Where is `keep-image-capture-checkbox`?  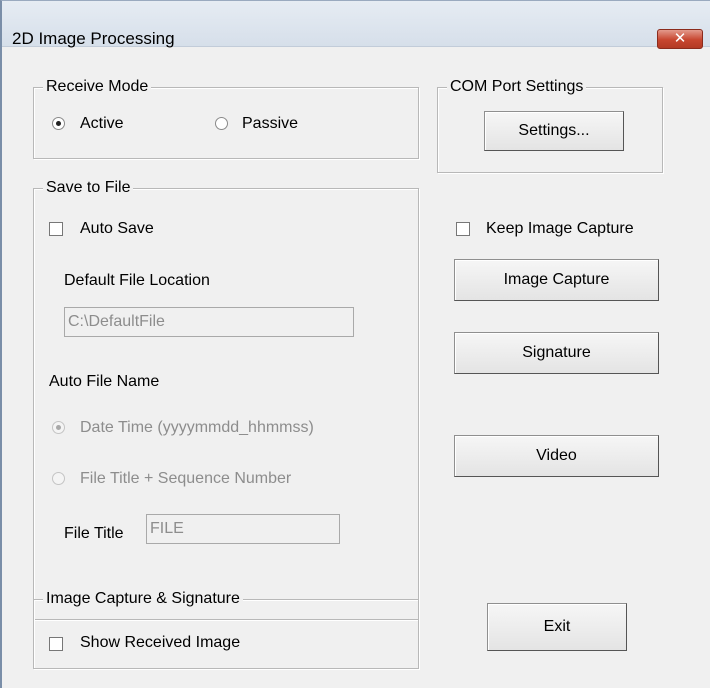 keep-image-capture-checkbox is located at coordinates (463, 229).